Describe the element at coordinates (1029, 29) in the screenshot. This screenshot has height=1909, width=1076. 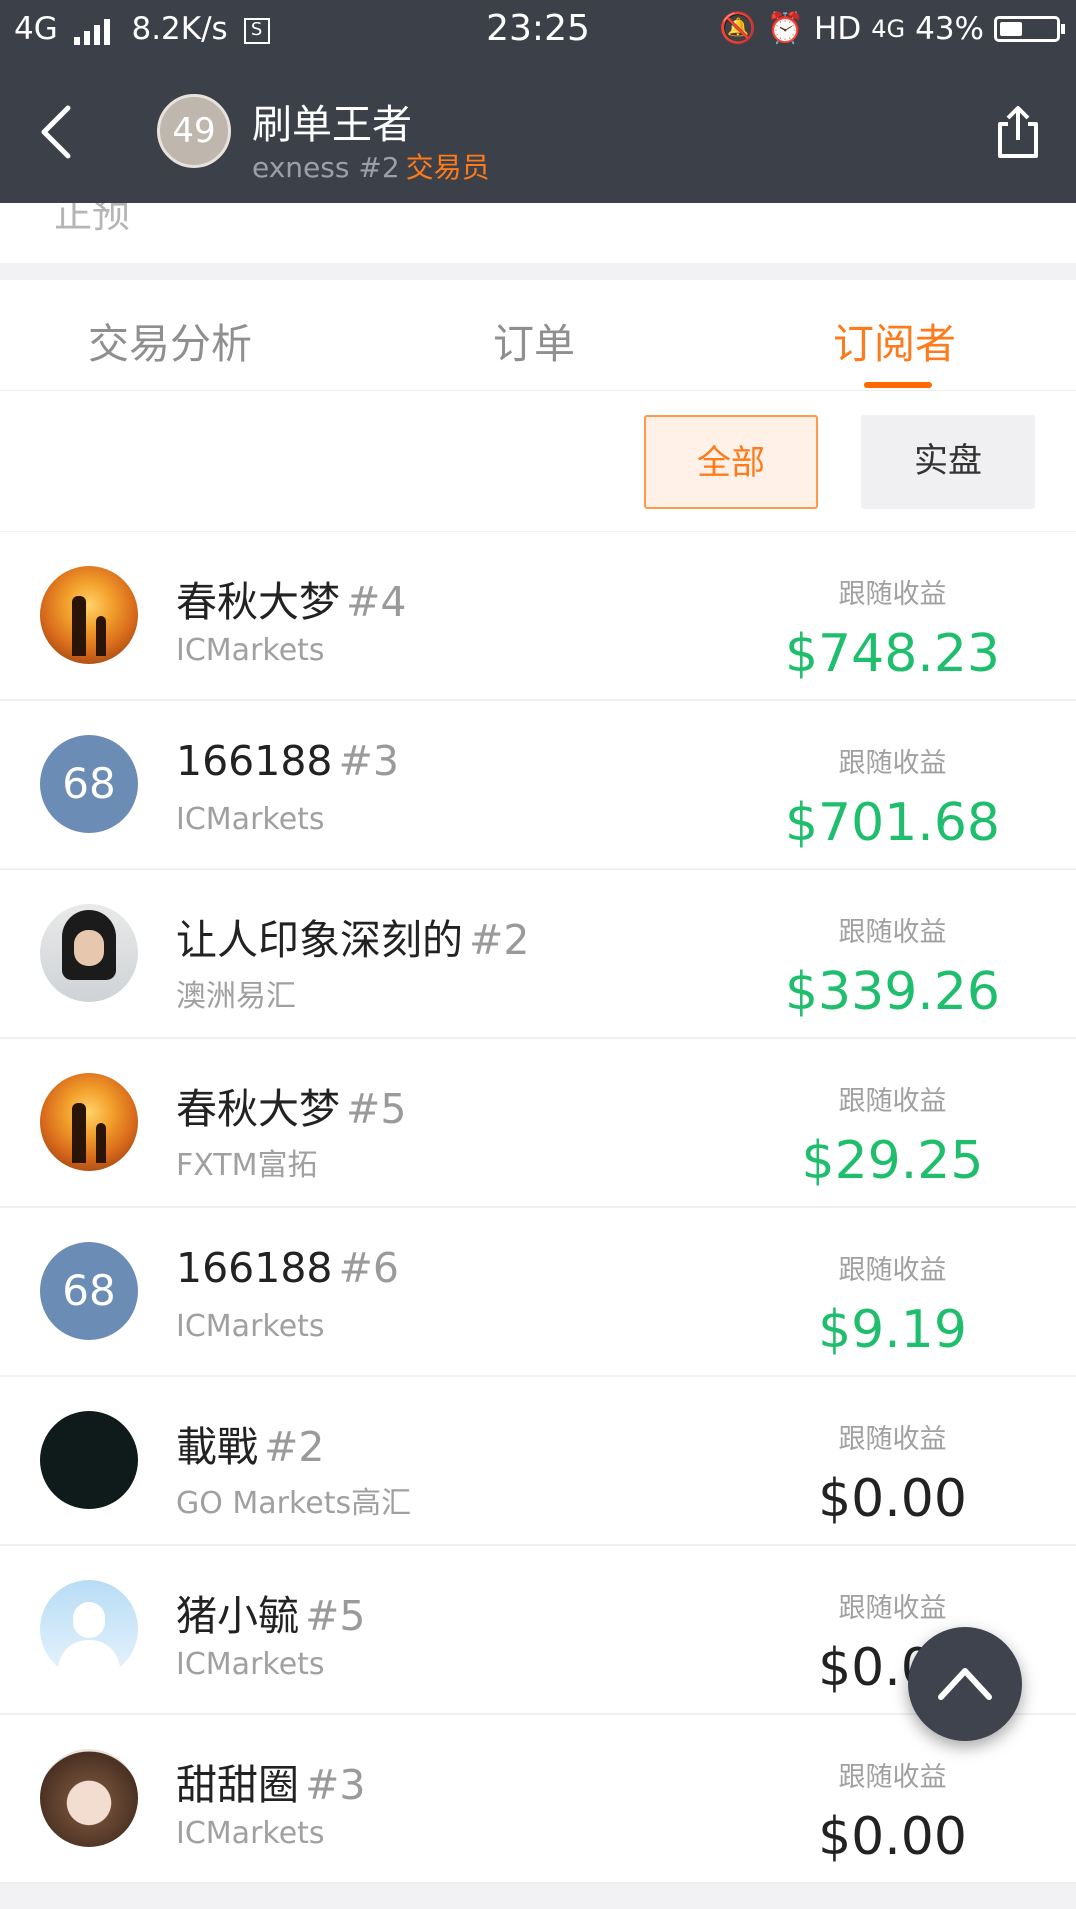
I see `battery-icon` at that location.